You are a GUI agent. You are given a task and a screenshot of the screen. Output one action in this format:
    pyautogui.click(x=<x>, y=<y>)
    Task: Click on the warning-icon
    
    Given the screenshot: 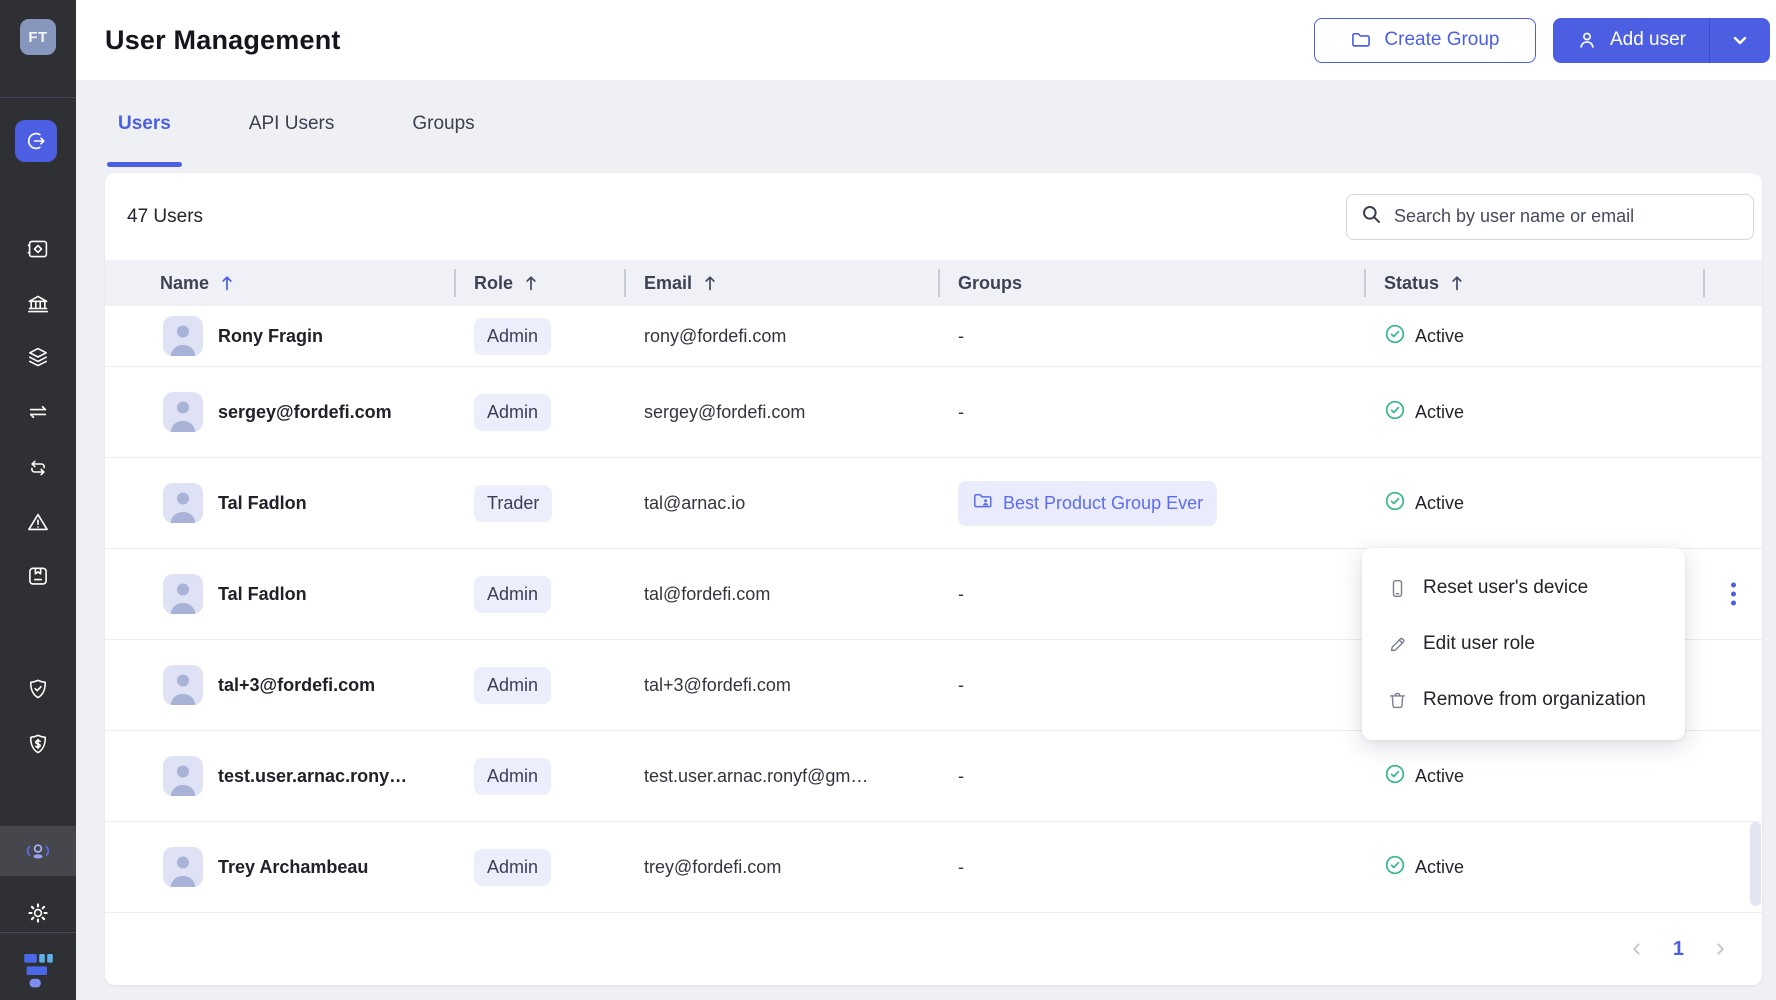 What is the action you would take?
    pyautogui.click(x=38, y=522)
    